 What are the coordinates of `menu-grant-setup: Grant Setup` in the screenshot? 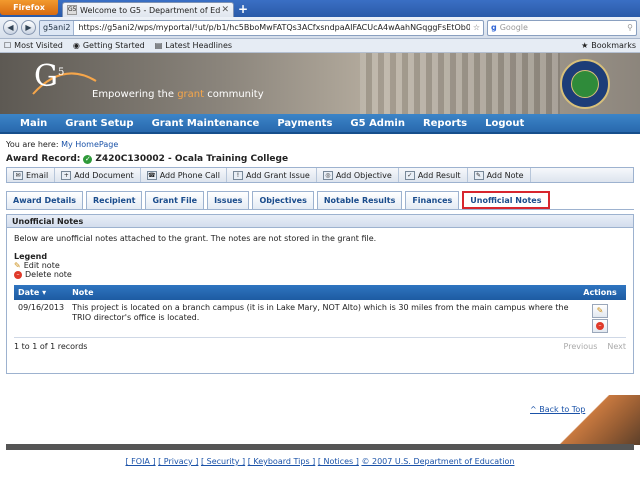 It's located at (99, 123).